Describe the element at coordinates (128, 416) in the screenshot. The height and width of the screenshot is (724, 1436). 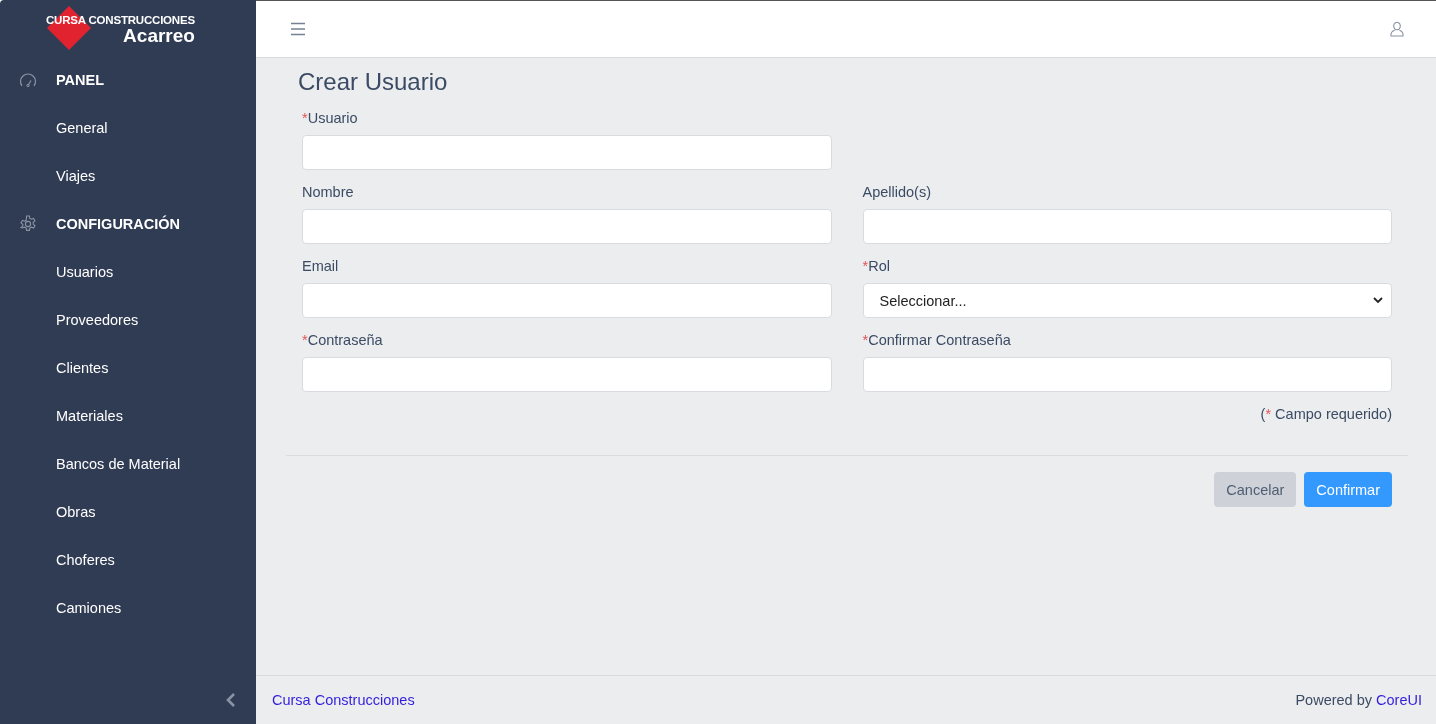
I see `sidebar-item: Materiales` at that location.